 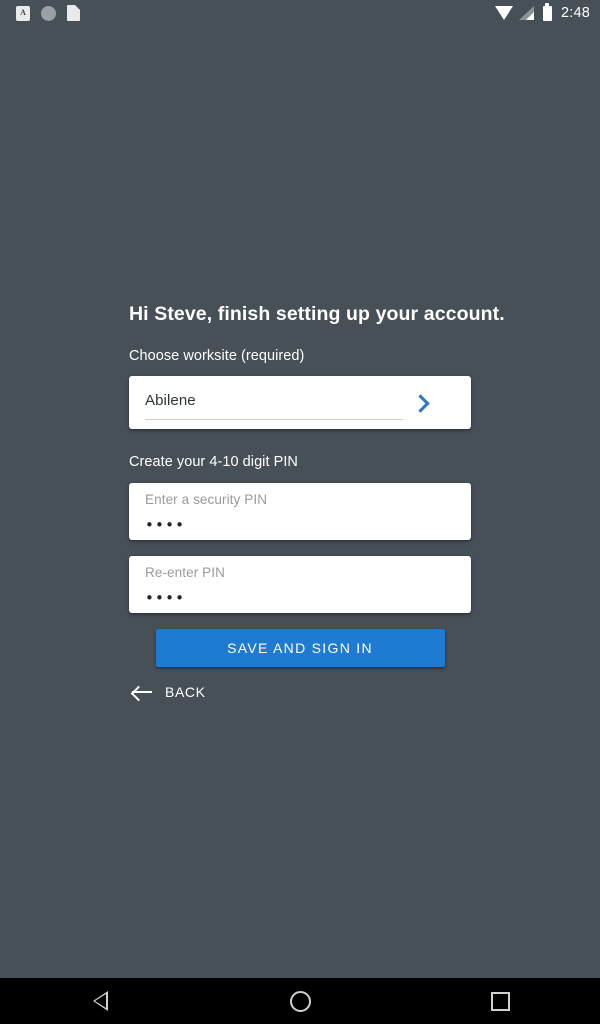 I want to click on status-bar-system-icons: 2:48, so click(x=542, y=12).